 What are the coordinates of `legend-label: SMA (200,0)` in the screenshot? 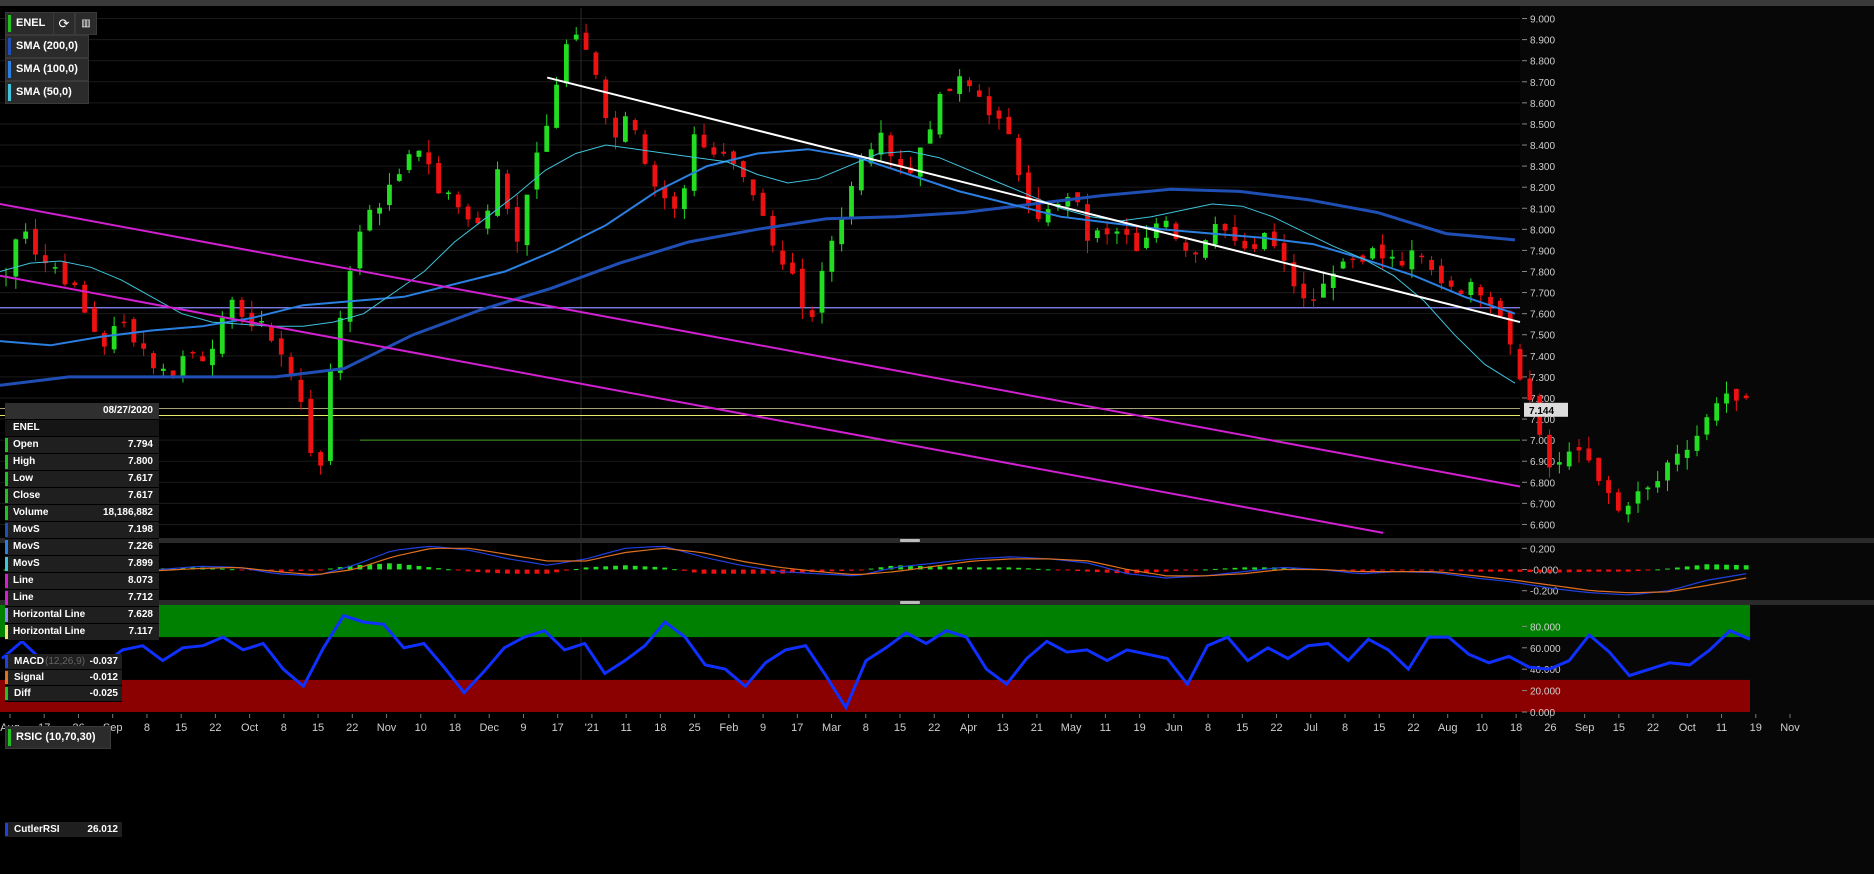 It's located at (47, 46).